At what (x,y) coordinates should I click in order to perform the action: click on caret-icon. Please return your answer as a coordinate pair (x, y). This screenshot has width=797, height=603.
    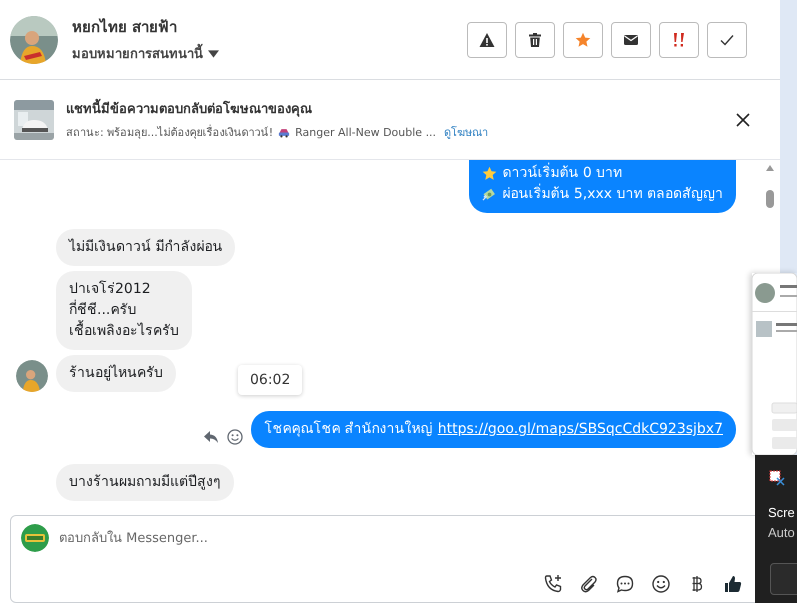
    Looking at the image, I should click on (213, 54).